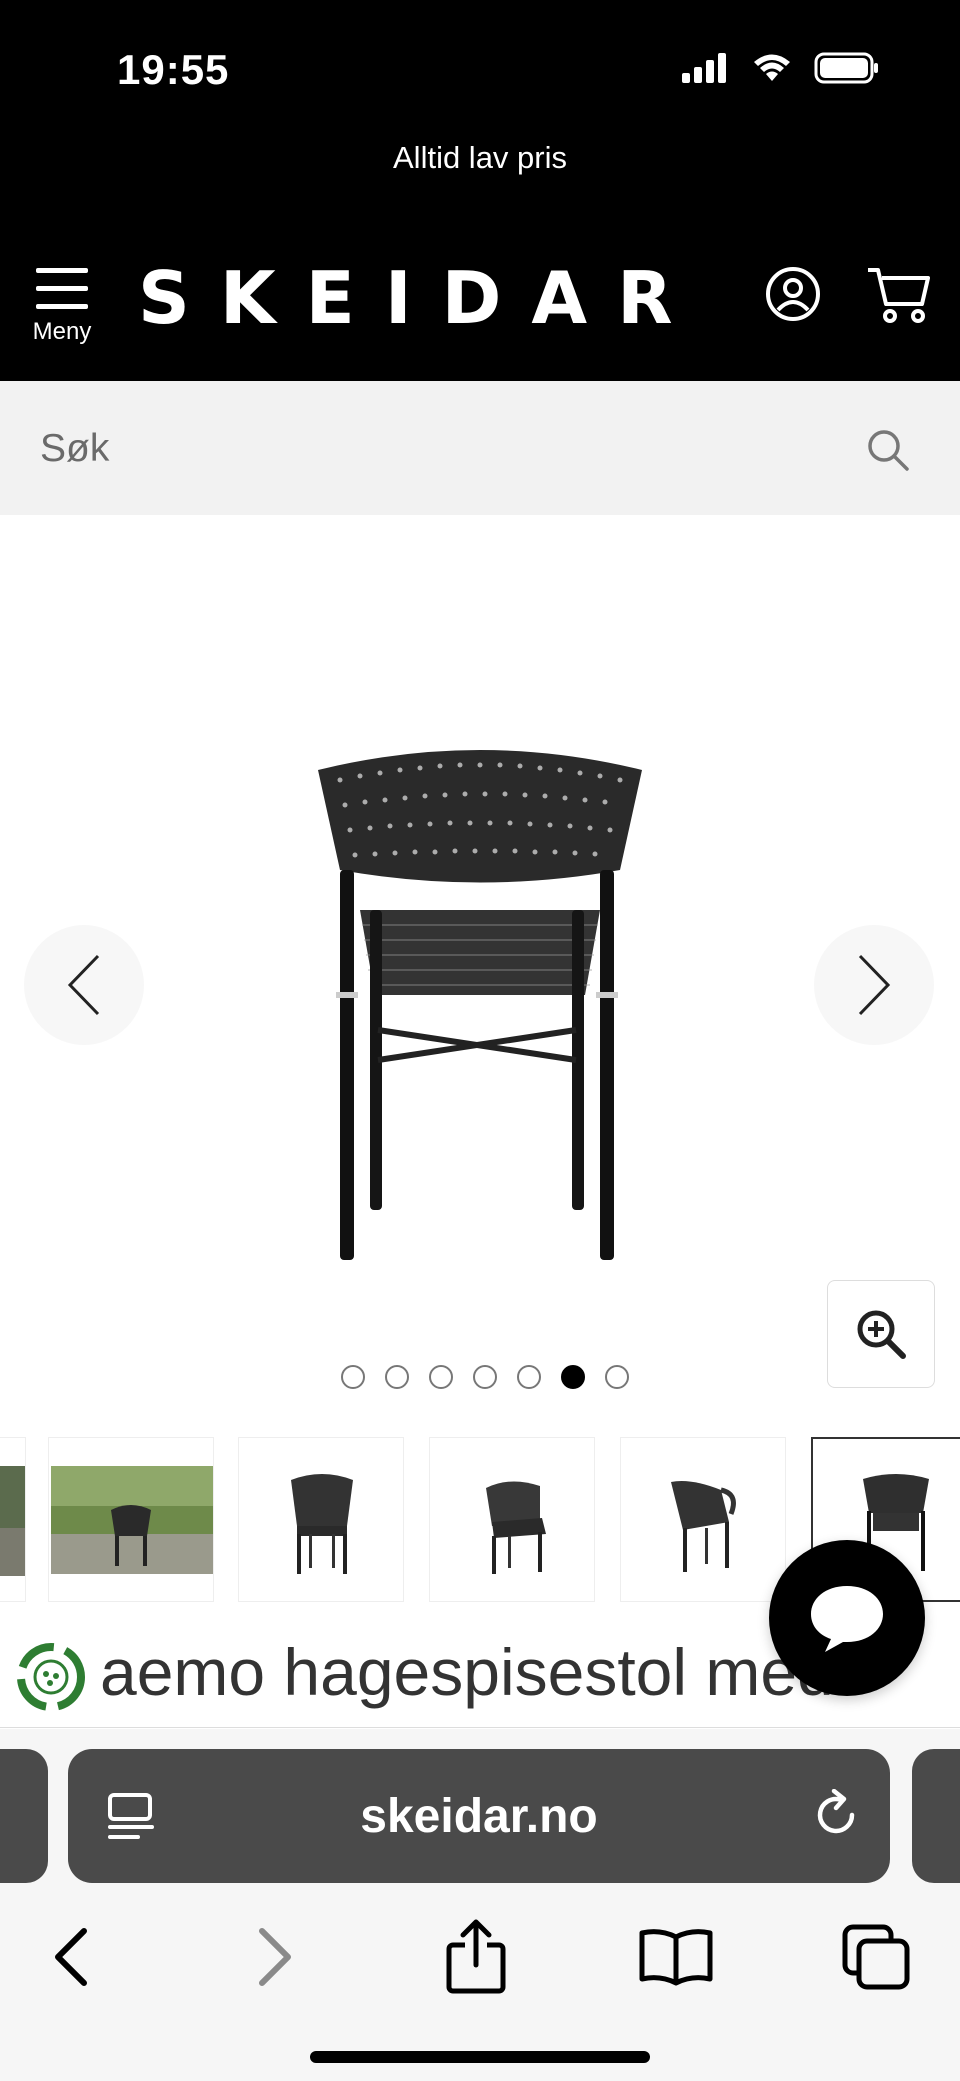 The image size is (960, 2081). I want to click on gallery-next-button, so click(874, 985).